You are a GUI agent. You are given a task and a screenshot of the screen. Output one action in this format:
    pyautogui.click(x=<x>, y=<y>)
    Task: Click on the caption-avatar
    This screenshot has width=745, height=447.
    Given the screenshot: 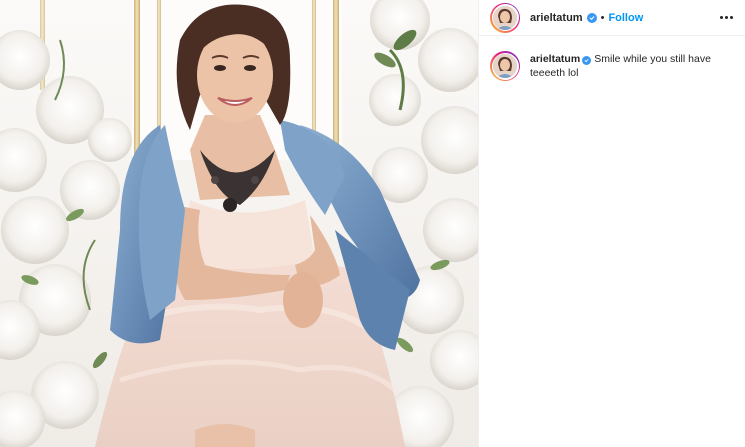 What is the action you would take?
    pyautogui.click(x=505, y=66)
    